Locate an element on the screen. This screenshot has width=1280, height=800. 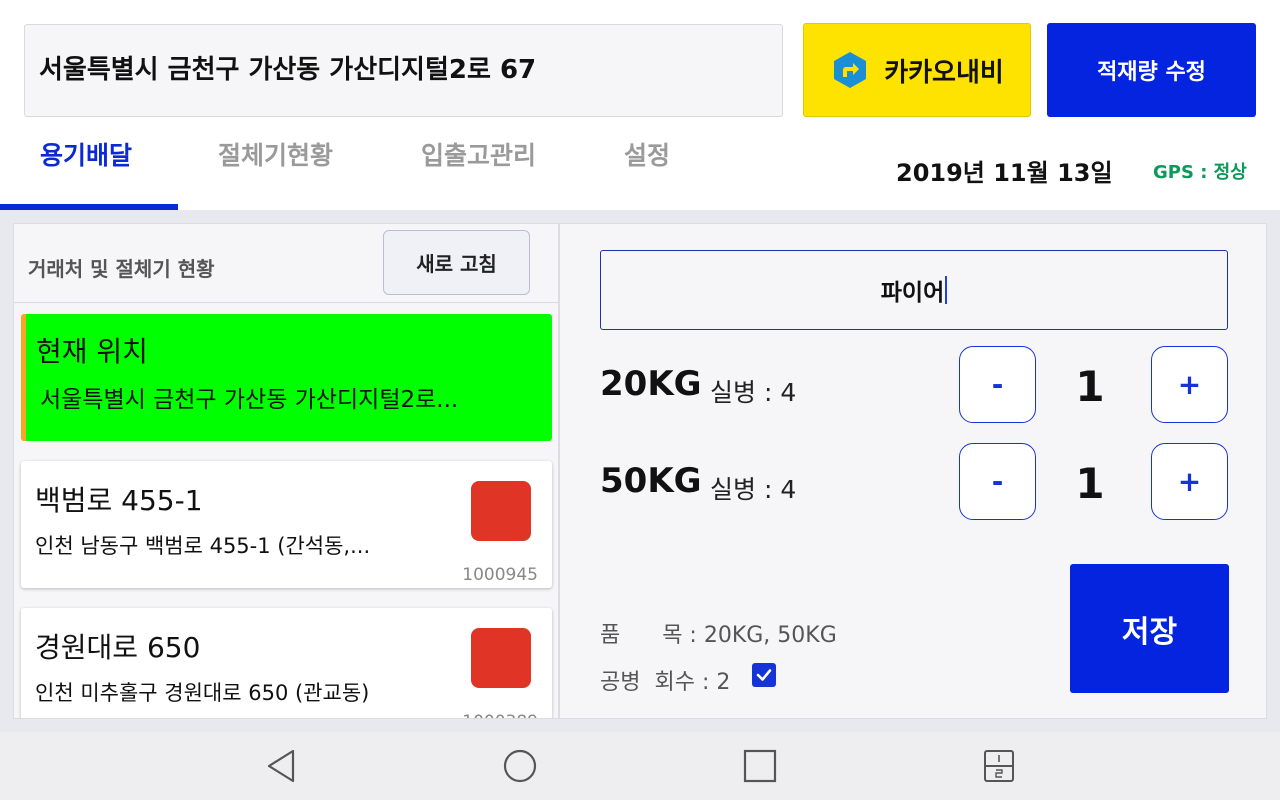
split-screen-button is located at coordinates (999, 766).